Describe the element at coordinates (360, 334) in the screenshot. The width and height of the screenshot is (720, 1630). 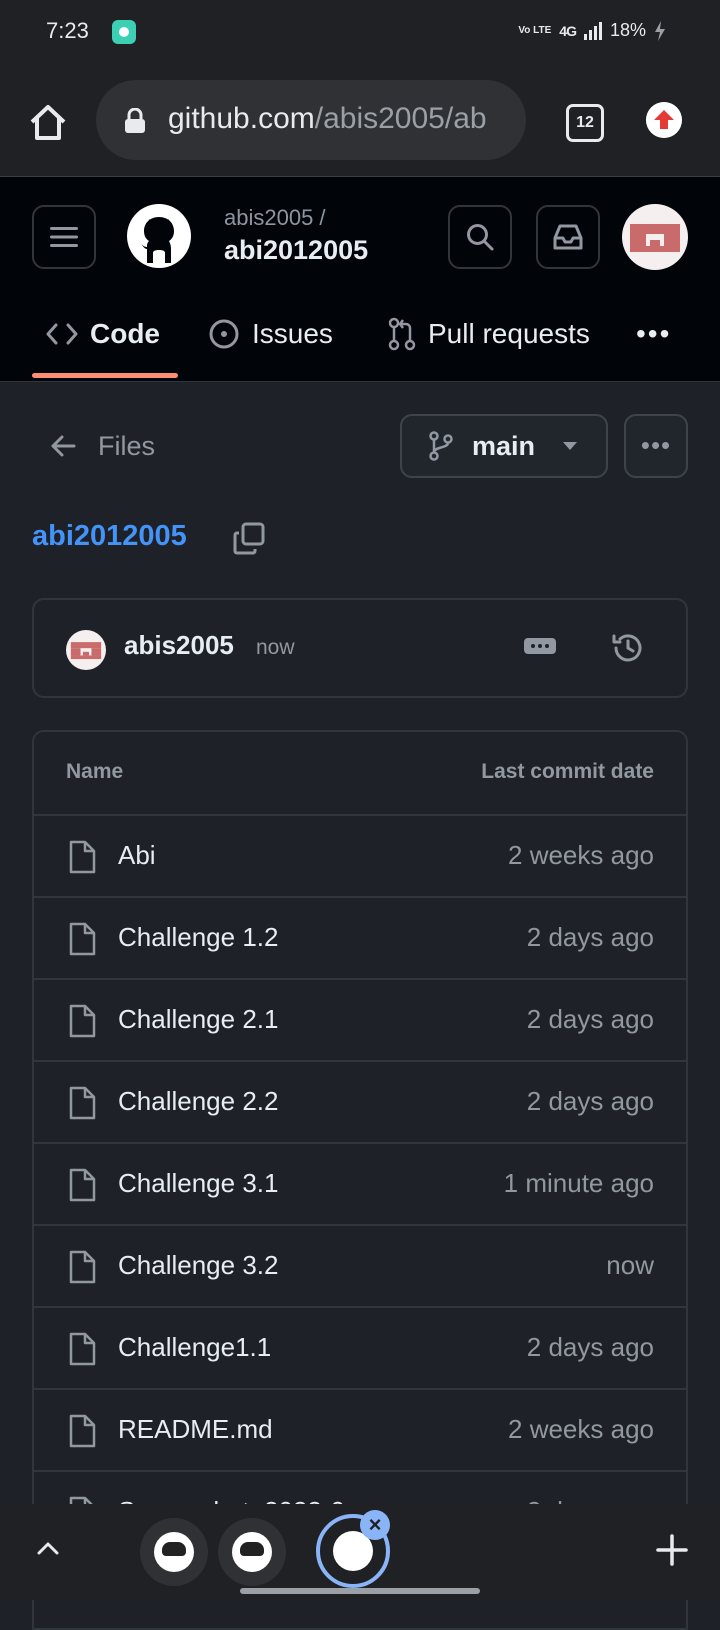
I see `repo-nav: Code Issues Pull requests •••` at that location.